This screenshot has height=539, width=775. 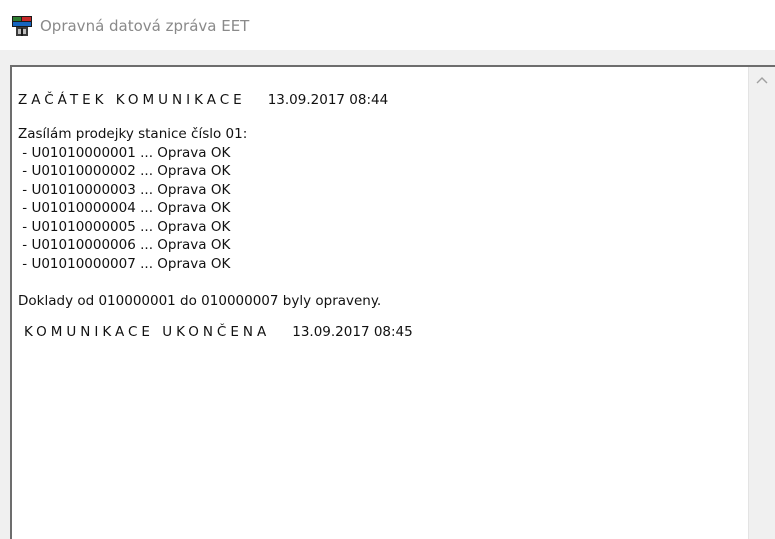 What do you see at coordinates (328, 100) in the screenshot?
I see `start-timestamp: 13.09.2017 08:44` at bounding box center [328, 100].